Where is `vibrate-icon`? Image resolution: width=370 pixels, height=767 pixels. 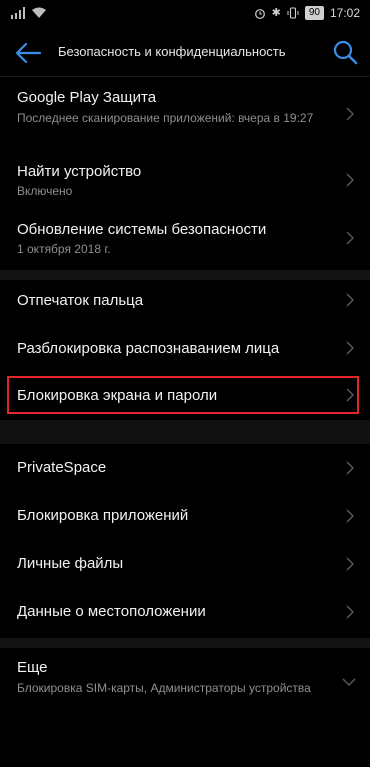
vibrate-icon is located at coordinates (293, 13).